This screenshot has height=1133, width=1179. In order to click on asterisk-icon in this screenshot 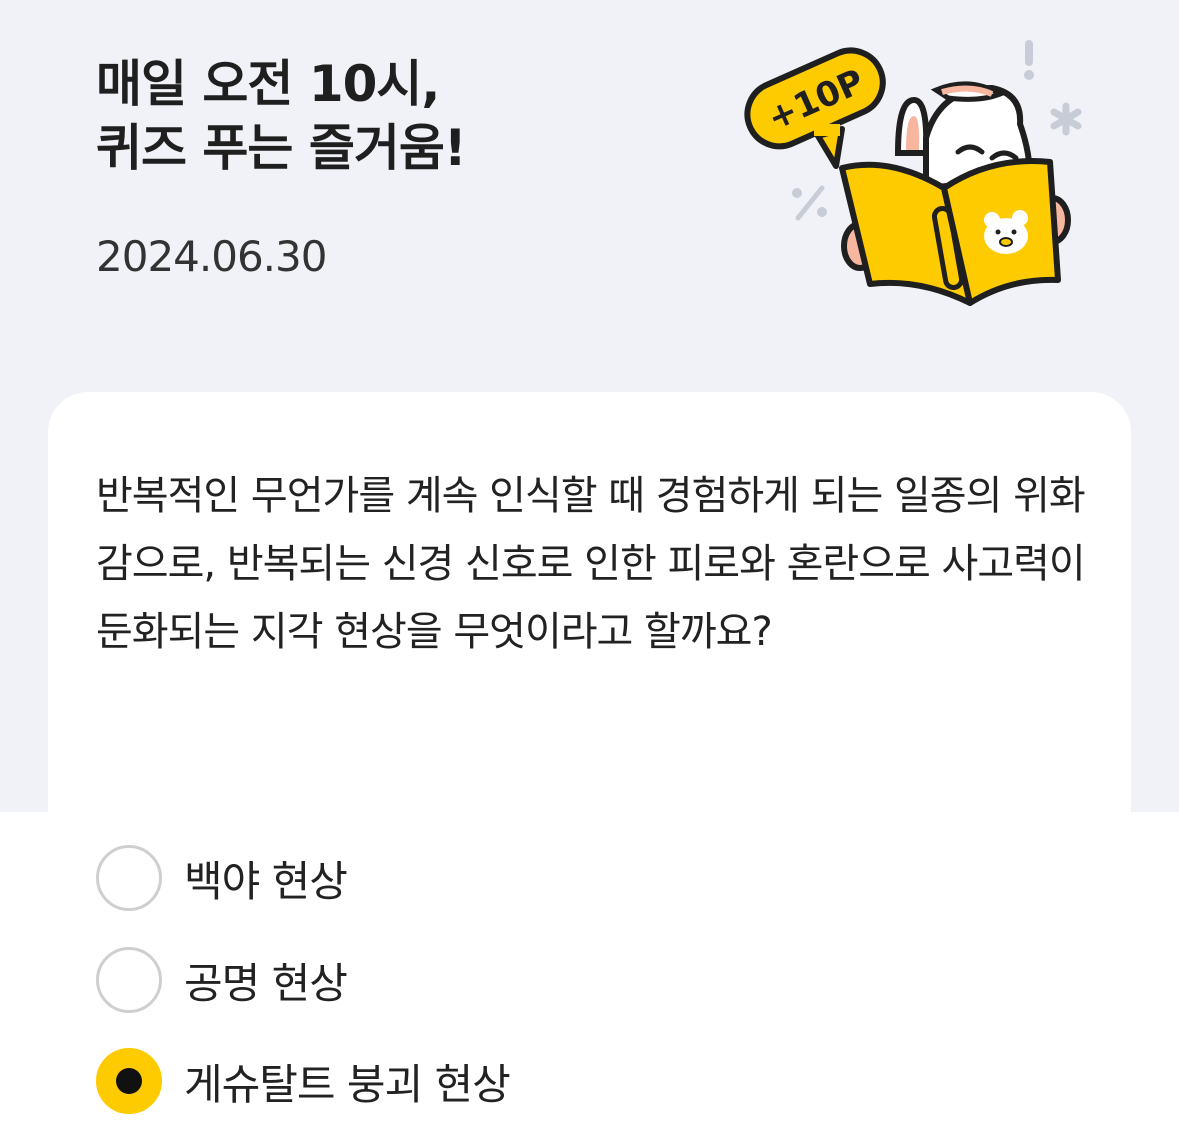, I will do `click(1066, 119)`.